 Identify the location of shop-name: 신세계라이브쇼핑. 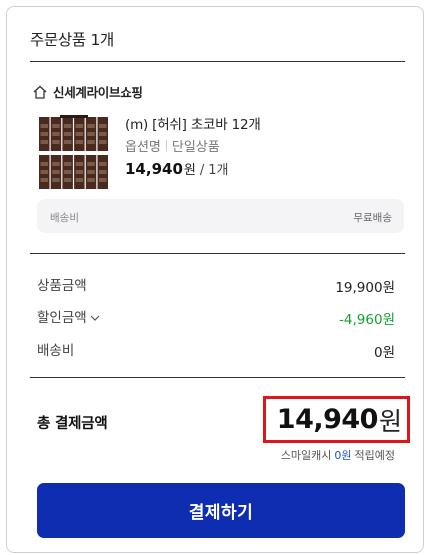
(98, 92).